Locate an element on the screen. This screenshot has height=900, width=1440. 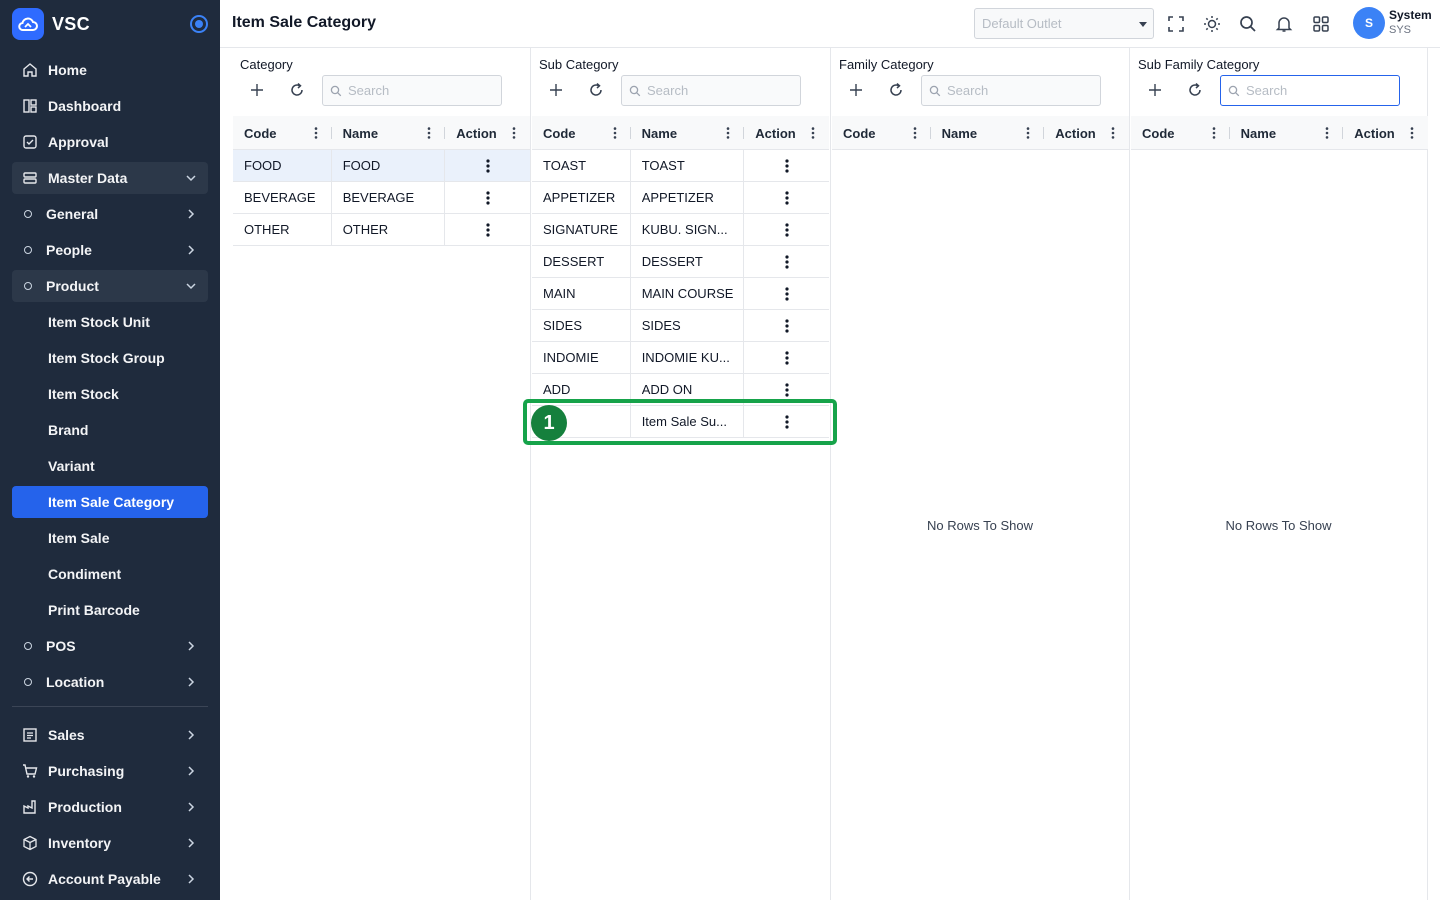
sidebar-item-sales: Sales is located at coordinates (110, 735).